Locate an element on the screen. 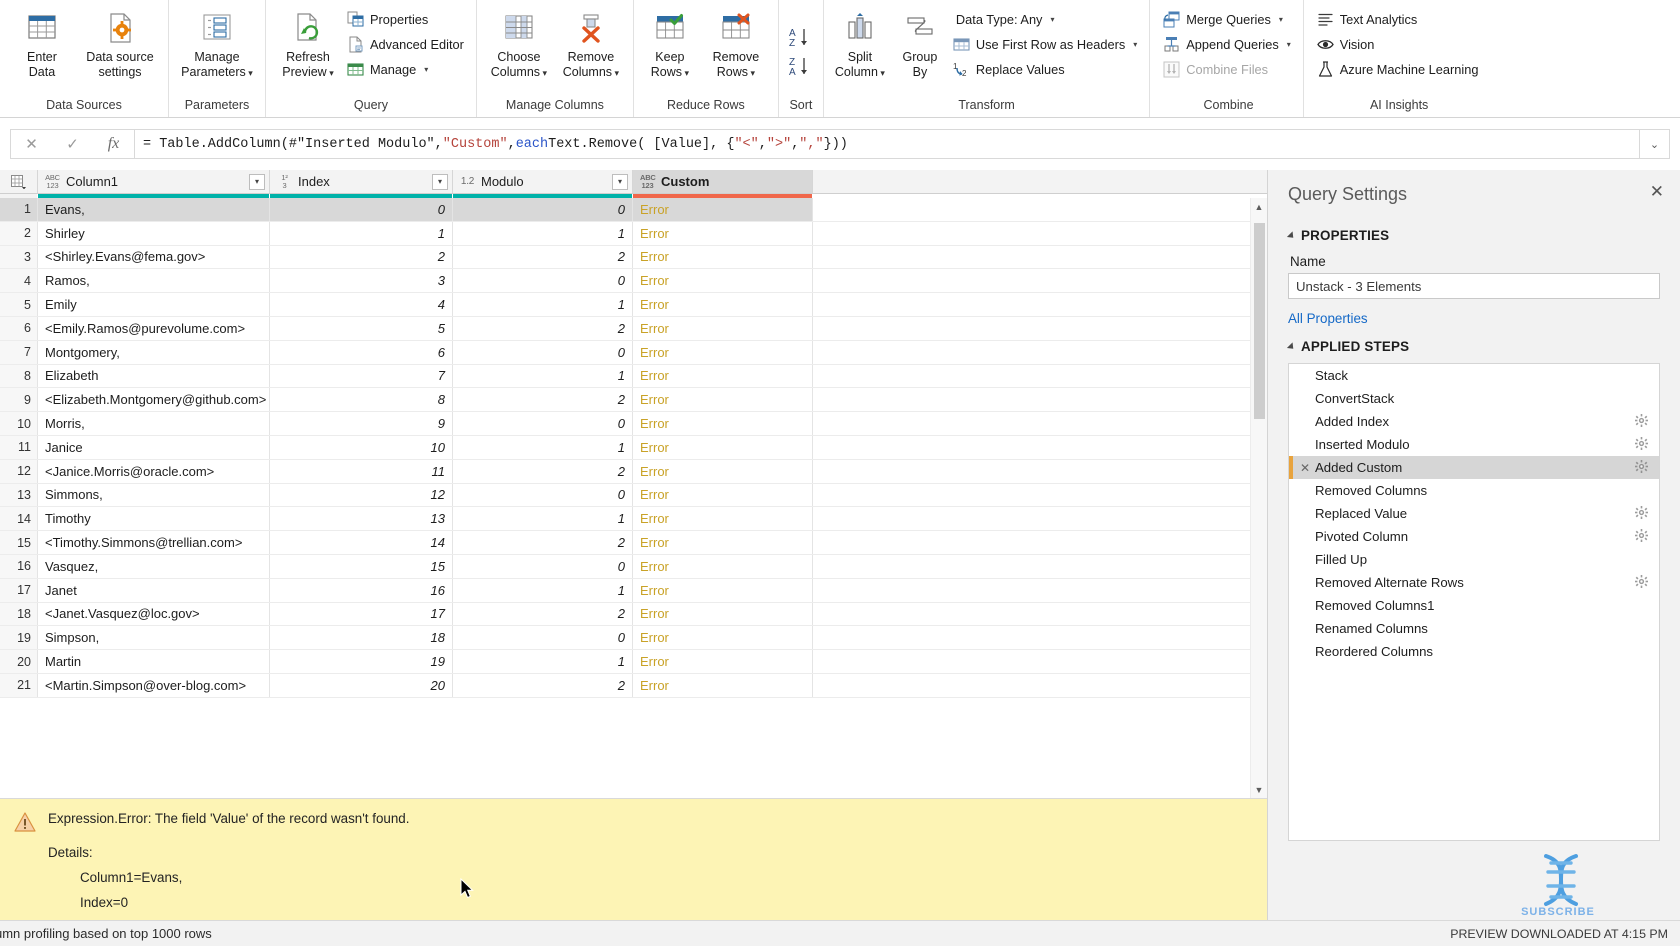 This screenshot has width=1680, height=946. keep-rows-button: Keep Rows ▾ is located at coordinates (670, 42).